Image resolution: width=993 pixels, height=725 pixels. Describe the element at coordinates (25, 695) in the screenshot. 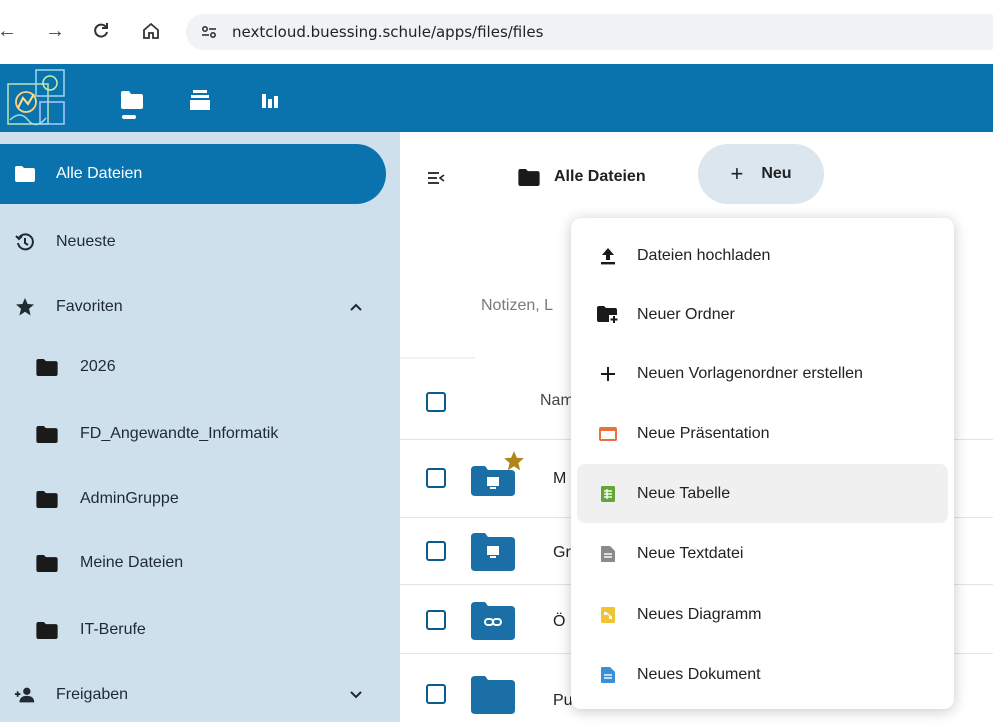

I see `share-icon` at that location.